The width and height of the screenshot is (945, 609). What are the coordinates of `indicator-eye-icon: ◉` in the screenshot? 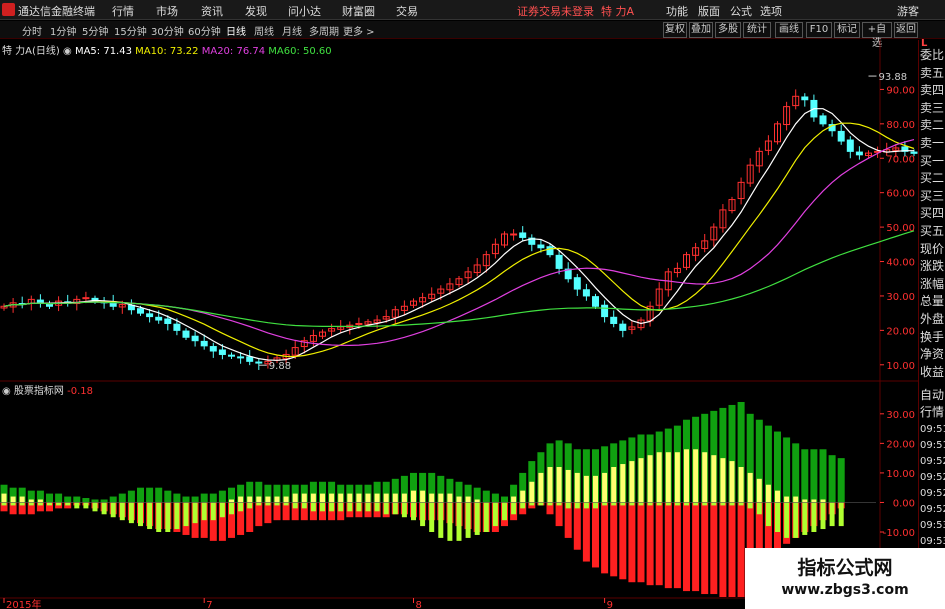 It's located at (6, 391).